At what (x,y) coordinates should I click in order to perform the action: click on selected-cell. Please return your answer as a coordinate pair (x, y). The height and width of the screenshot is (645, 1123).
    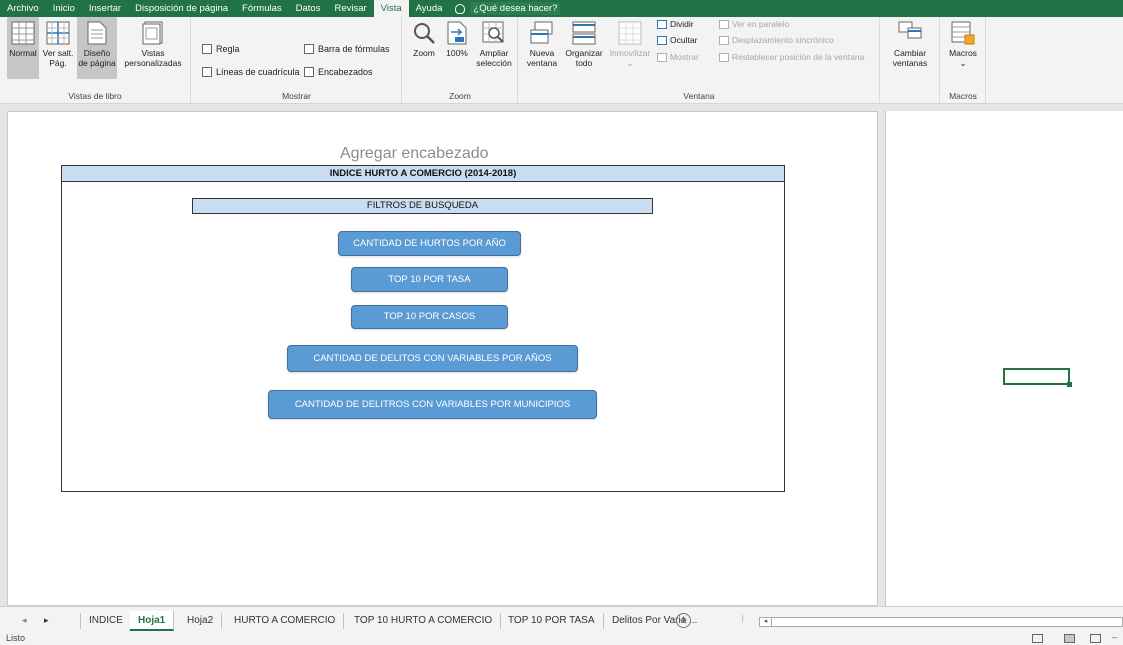
    Looking at the image, I should click on (1037, 377).